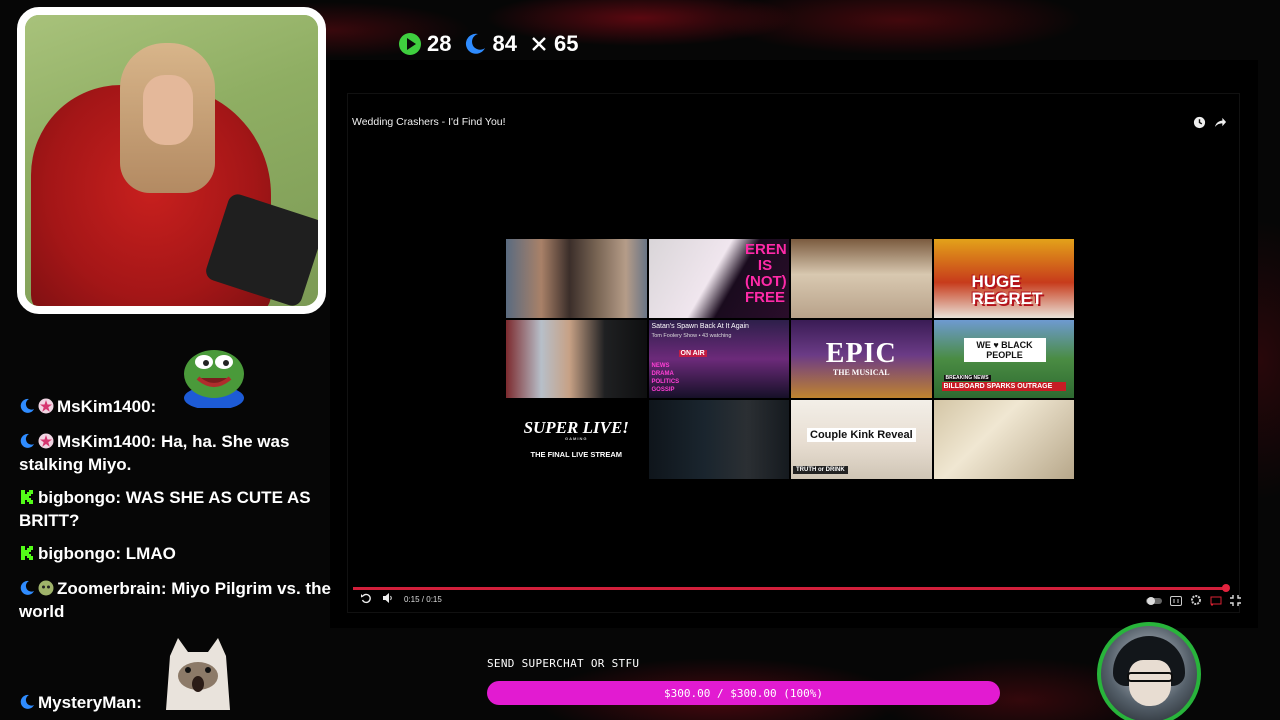 The height and width of the screenshot is (720, 1280). I want to click on thumbnail-title: Satan's Spawn Back At It Again, so click(700, 326).